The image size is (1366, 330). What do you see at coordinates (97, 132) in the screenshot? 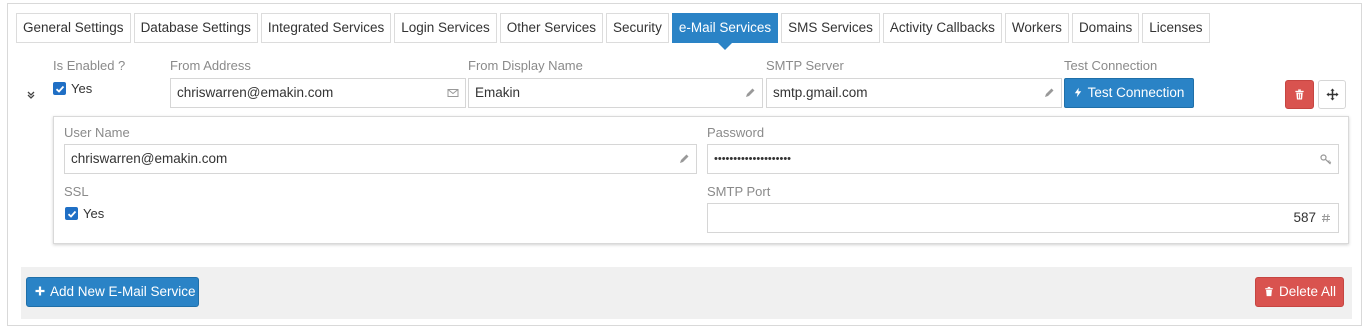
I see `user-name-label: User Name` at bounding box center [97, 132].